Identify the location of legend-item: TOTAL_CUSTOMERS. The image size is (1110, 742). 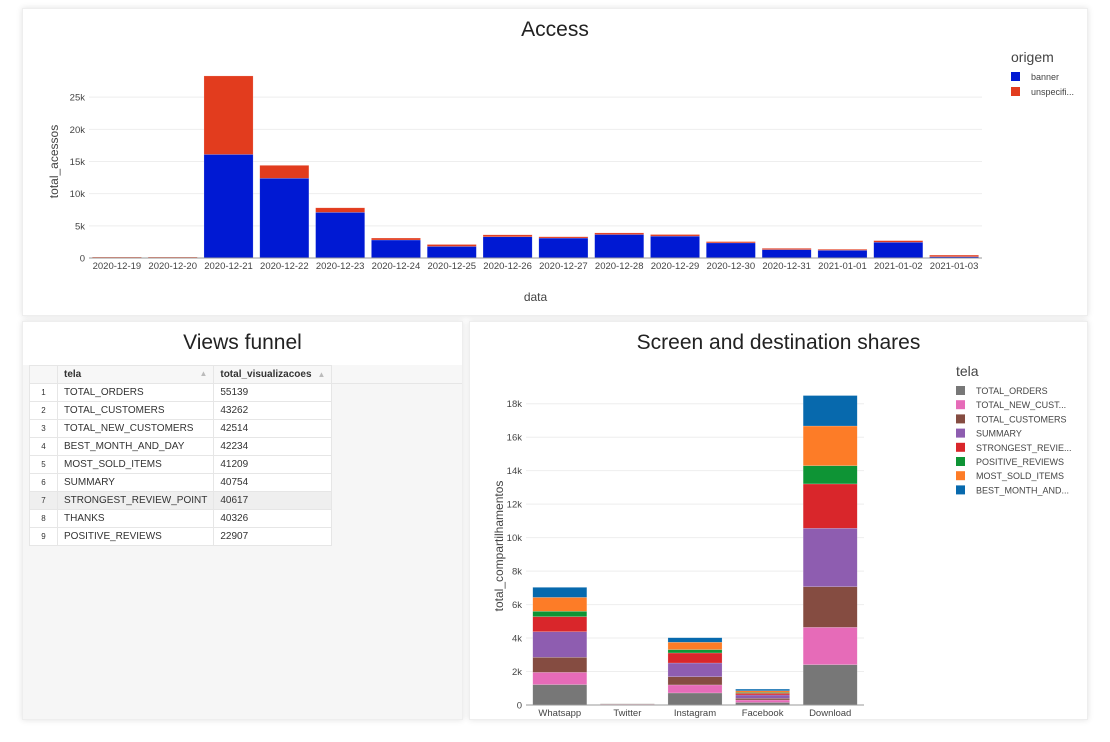
(1021, 419).